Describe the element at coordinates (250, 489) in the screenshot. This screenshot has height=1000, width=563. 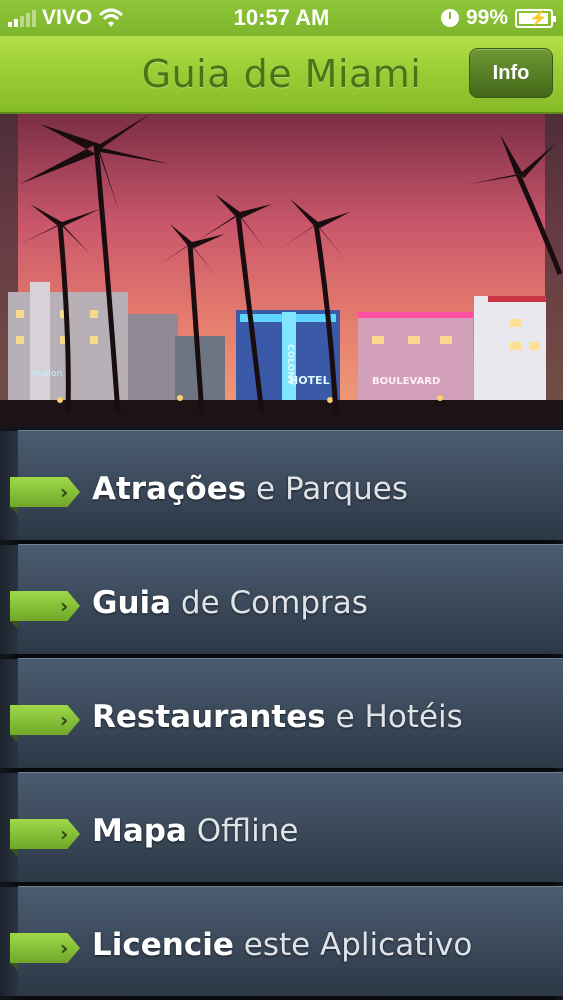
I see `menu-item-label: Atrações e Parques` at that location.